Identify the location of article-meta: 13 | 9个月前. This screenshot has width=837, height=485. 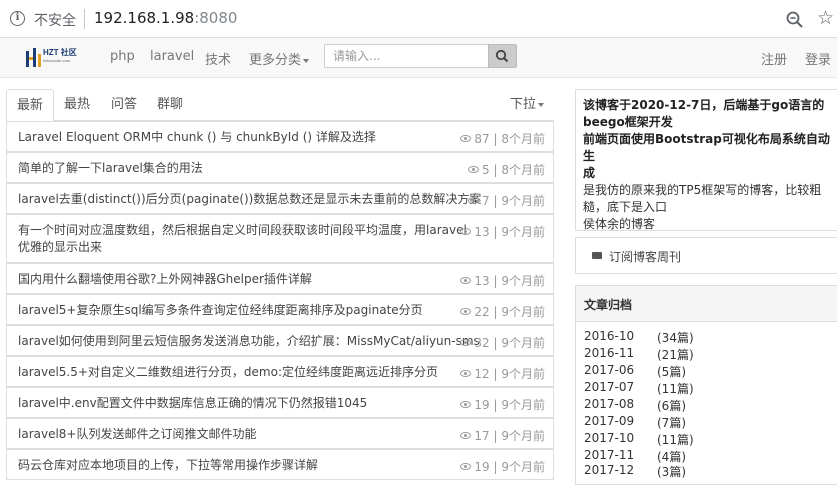
(502, 231).